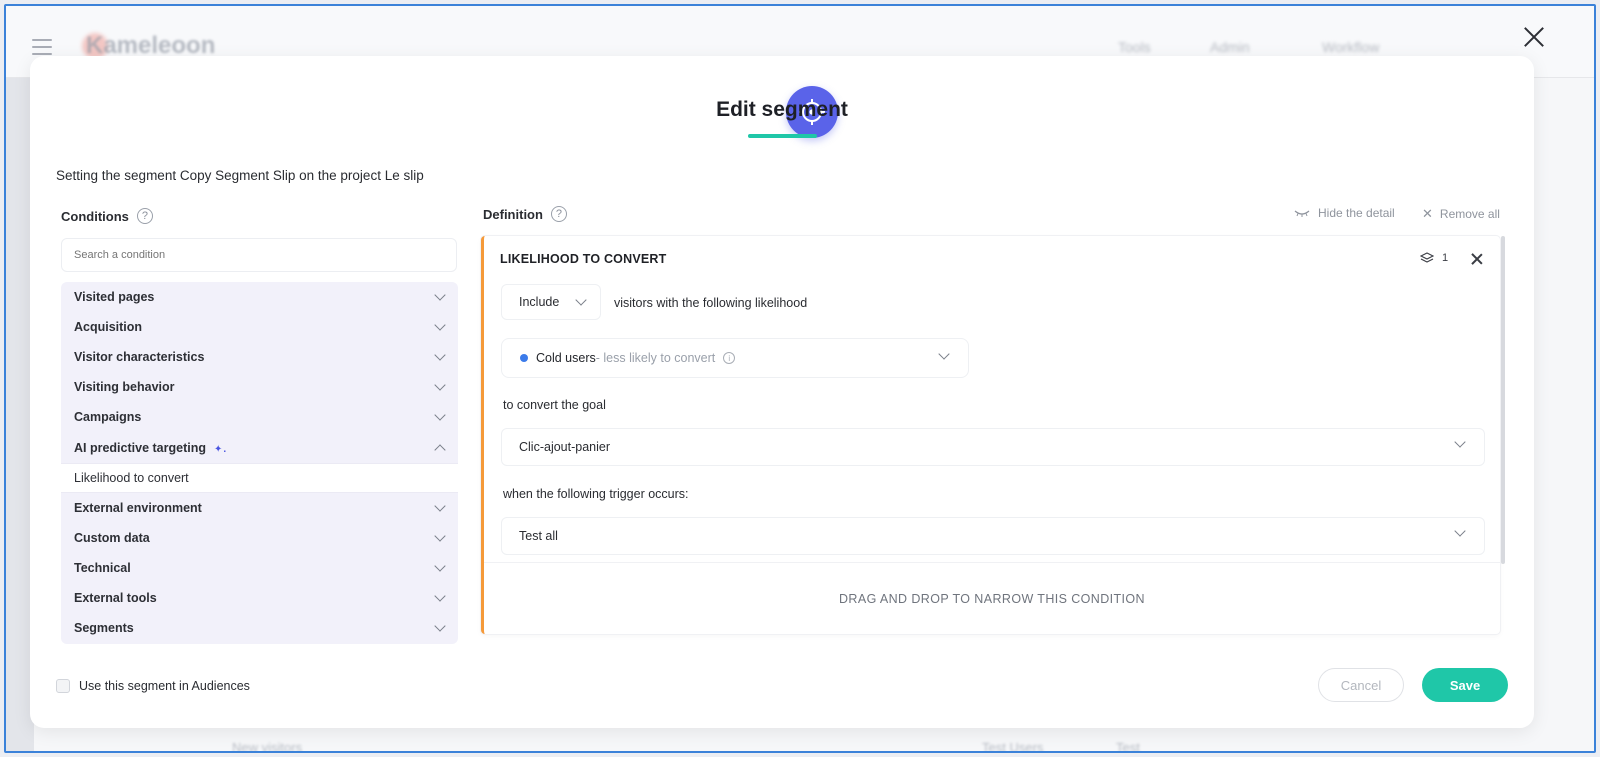  What do you see at coordinates (112, 537) in the screenshot?
I see `condition-category-label: Custom data` at bounding box center [112, 537].